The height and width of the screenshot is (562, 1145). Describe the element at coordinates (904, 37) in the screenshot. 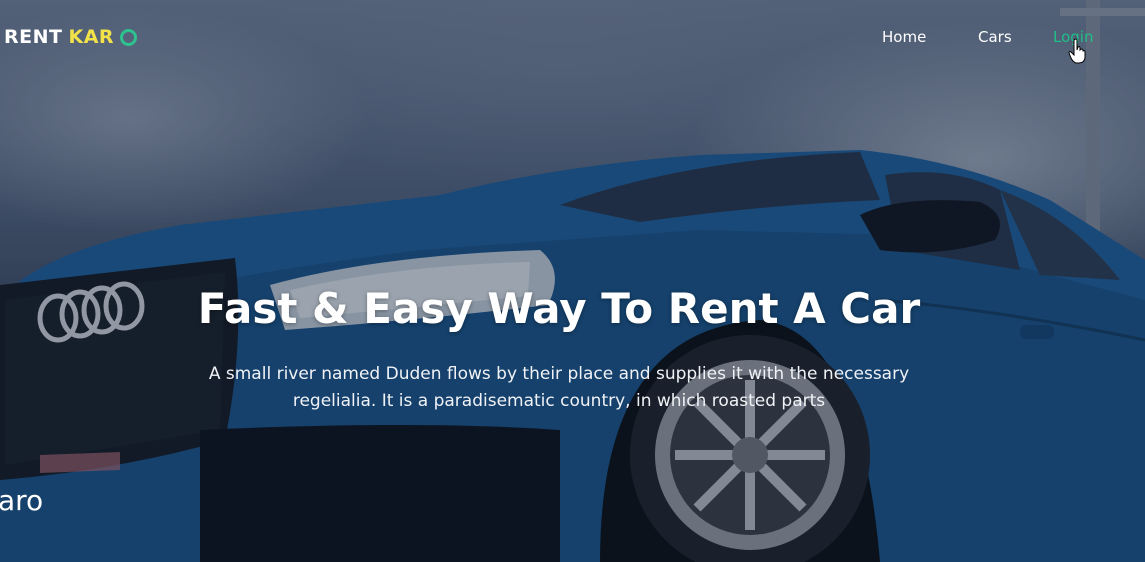

I see `nav-home-link: Home` at that location.